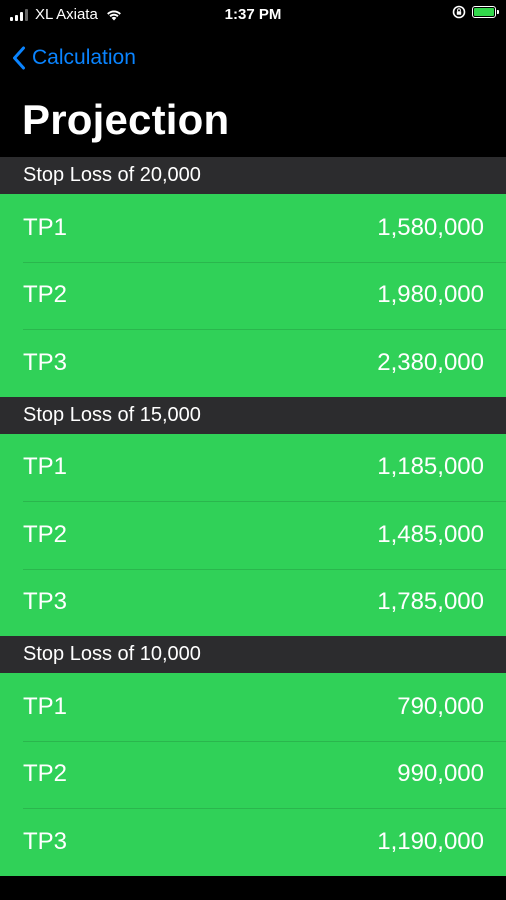 The height and width of the screenshot is (900, 506). What do you see at coordinates (430, 841) in the screenshot?
I see `row-value: 1,190,000` at bounding box center [430, 841].